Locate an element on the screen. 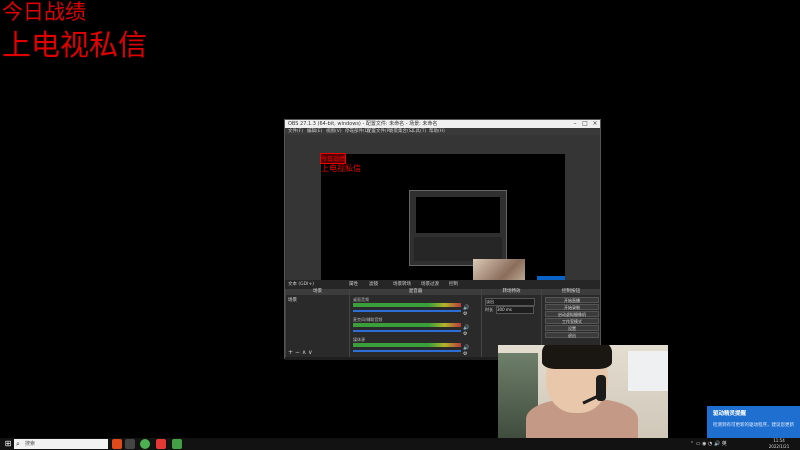 Image resolution: width=800 pixels, height=450 pixels. filters-button: 滤镜 is located at coordinates (373, 284).